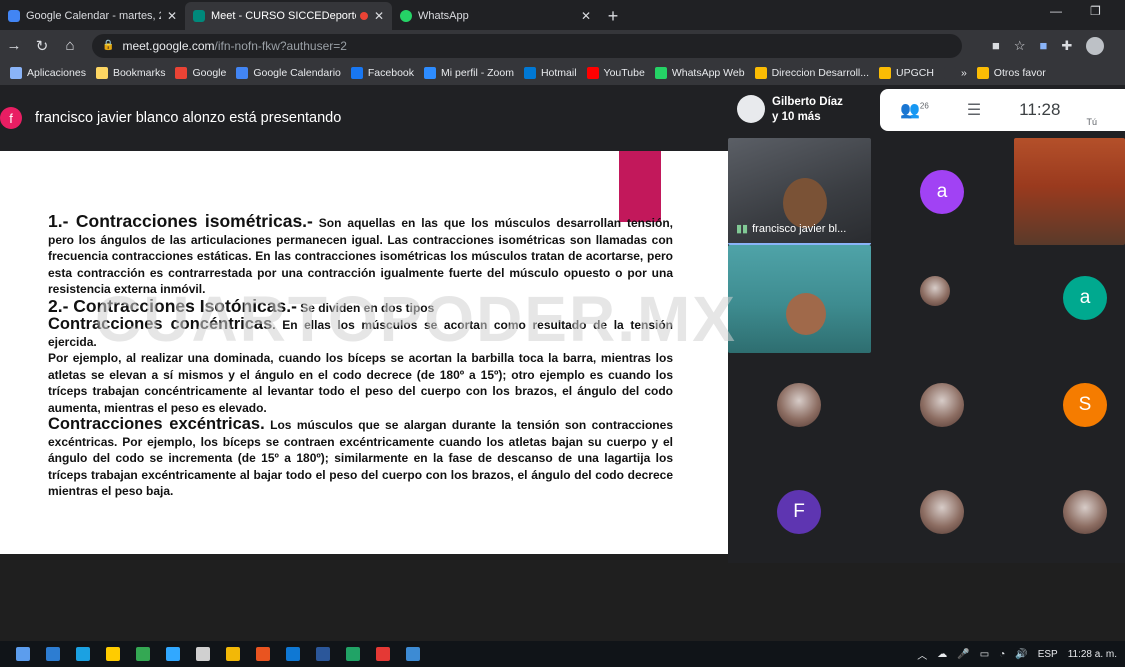 The width and height of the screenshot is (1125, 667). I want to click on bookmark-label: », so click(963, 73).